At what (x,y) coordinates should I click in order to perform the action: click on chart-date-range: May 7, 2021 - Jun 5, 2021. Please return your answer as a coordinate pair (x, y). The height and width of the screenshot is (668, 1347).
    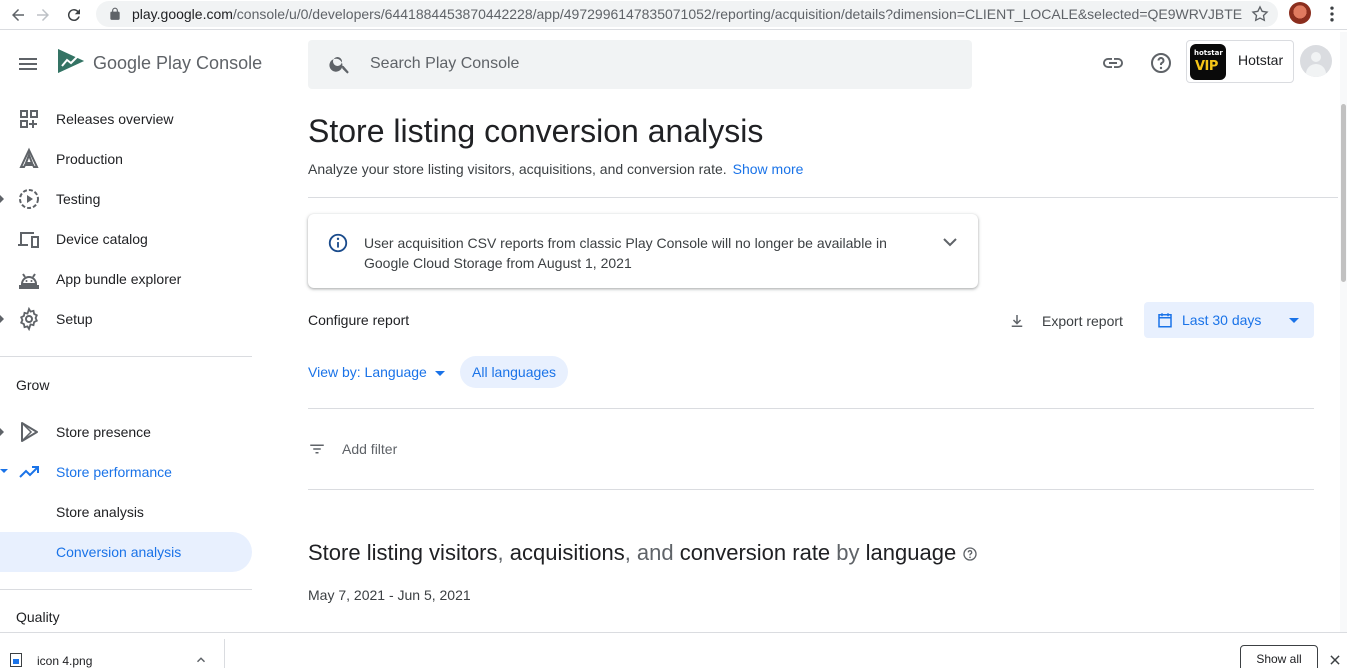
    Looking at the image, I should click on (389, 595).